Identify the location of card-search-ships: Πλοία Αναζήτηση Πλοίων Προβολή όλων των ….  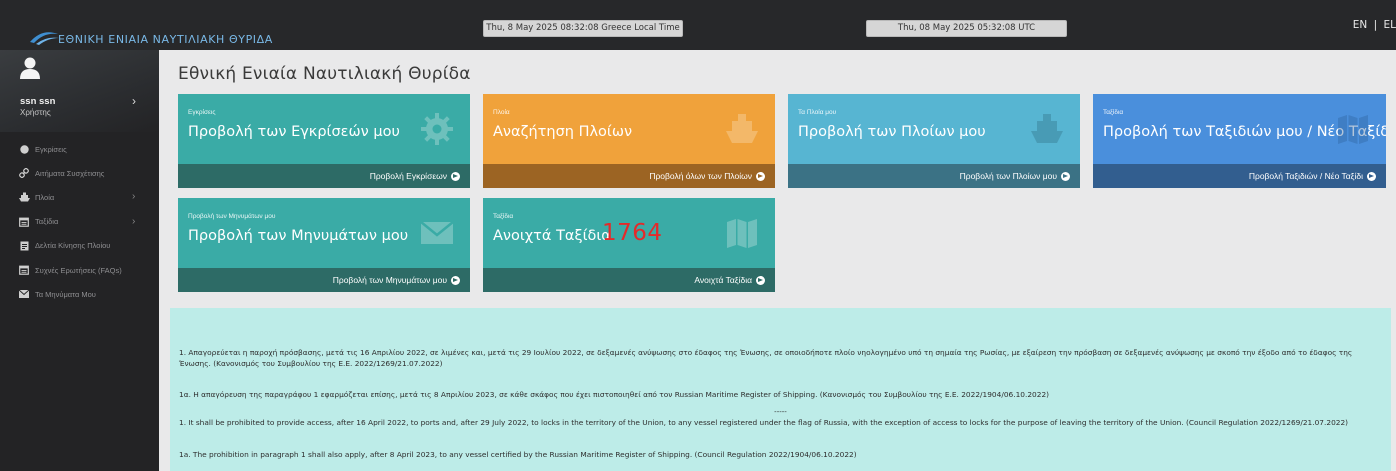
(629, 141).